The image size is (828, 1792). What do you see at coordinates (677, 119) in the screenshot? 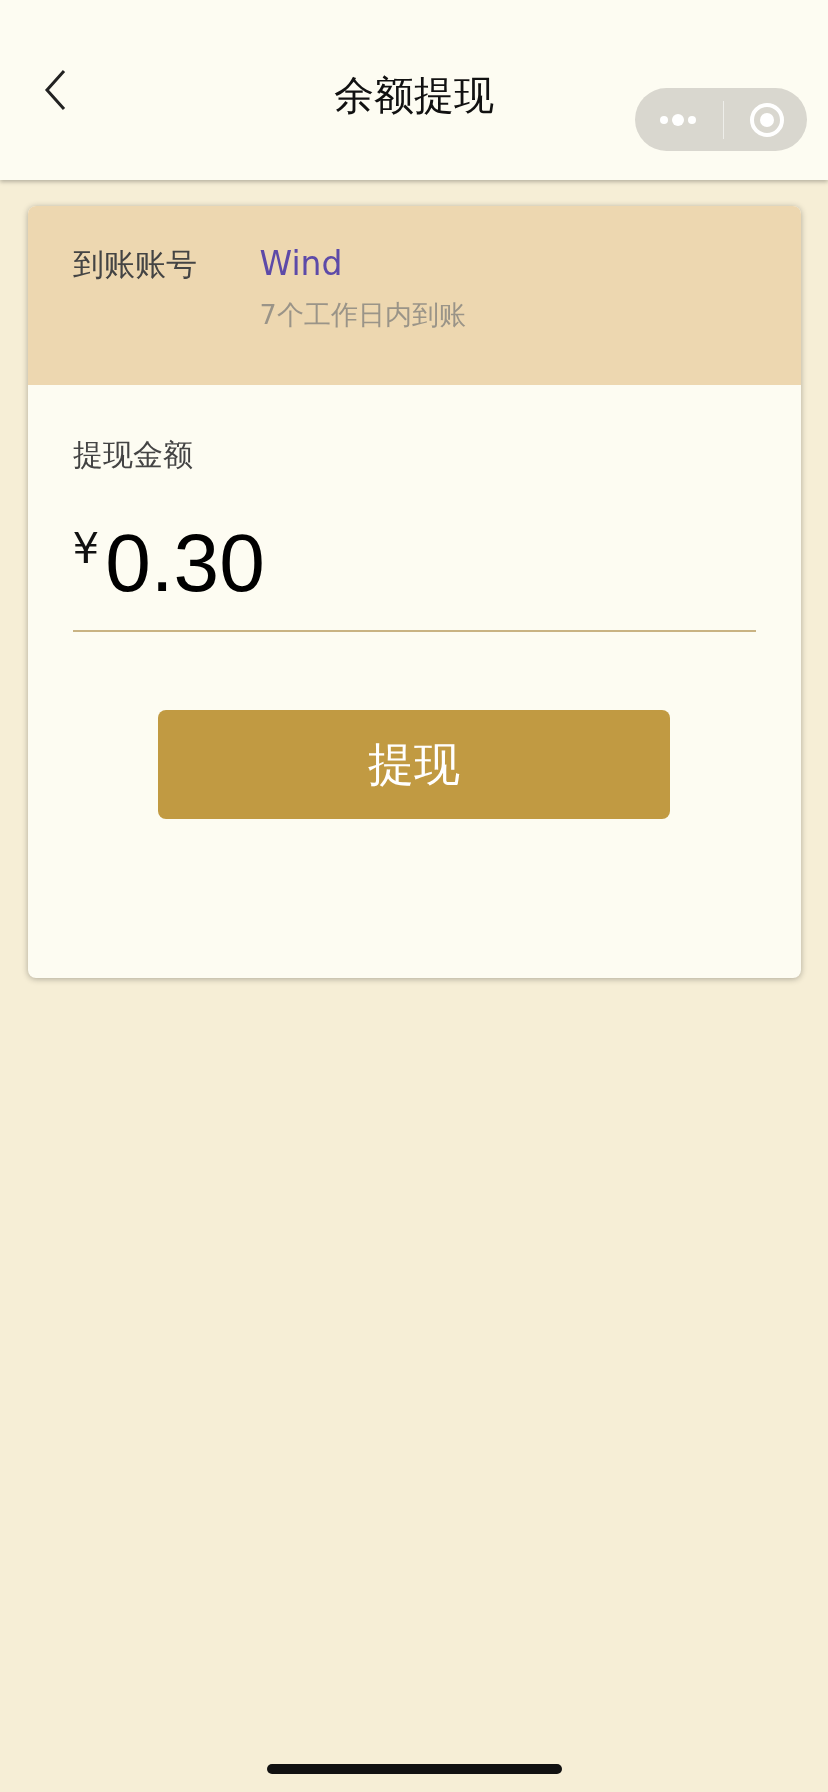
I see `more-icon` at bounding box center [677, 119].